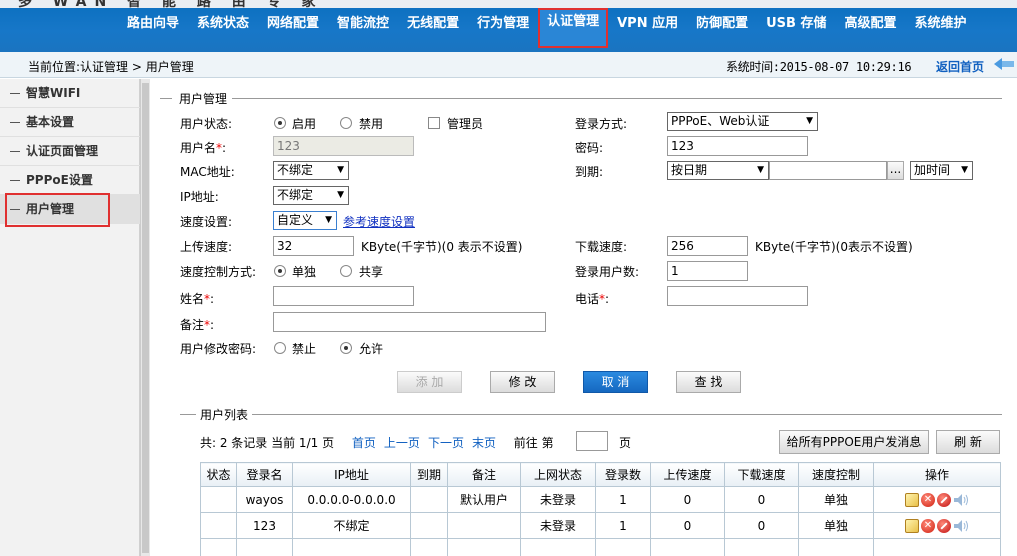 The image size is (1017, 556). What do you see at coordinates (206, 124) in the screenshot?
I see `user-status-label: 用户状态:` at bounding box center [206, 124].